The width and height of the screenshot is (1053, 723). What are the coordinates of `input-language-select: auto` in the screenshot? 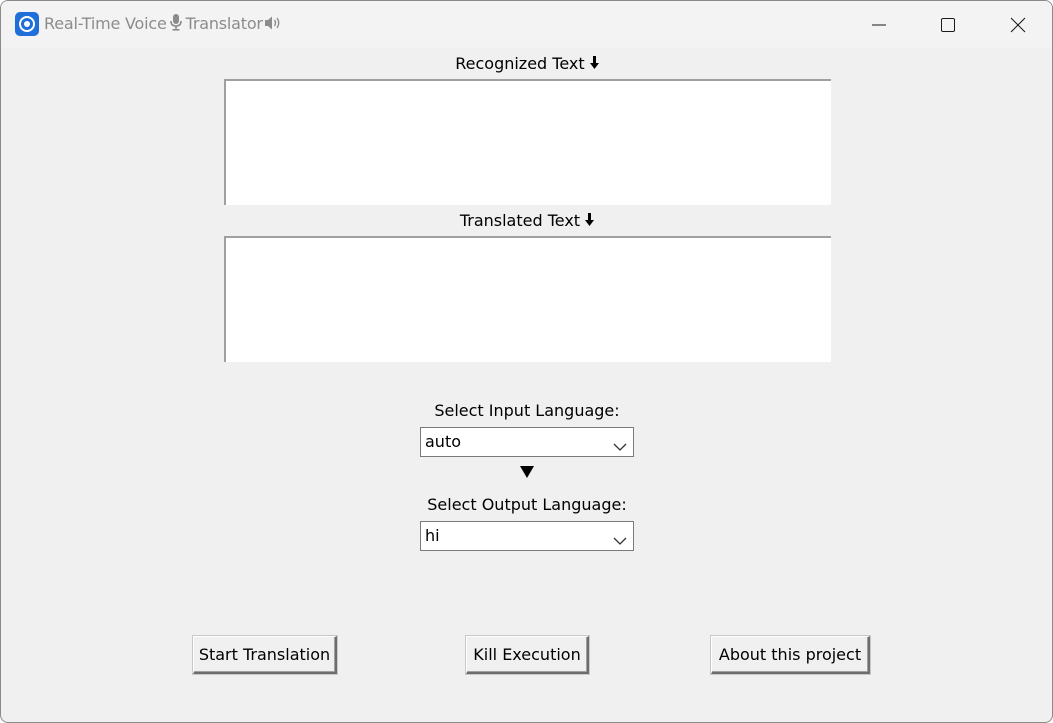 It's located at (527, 442).